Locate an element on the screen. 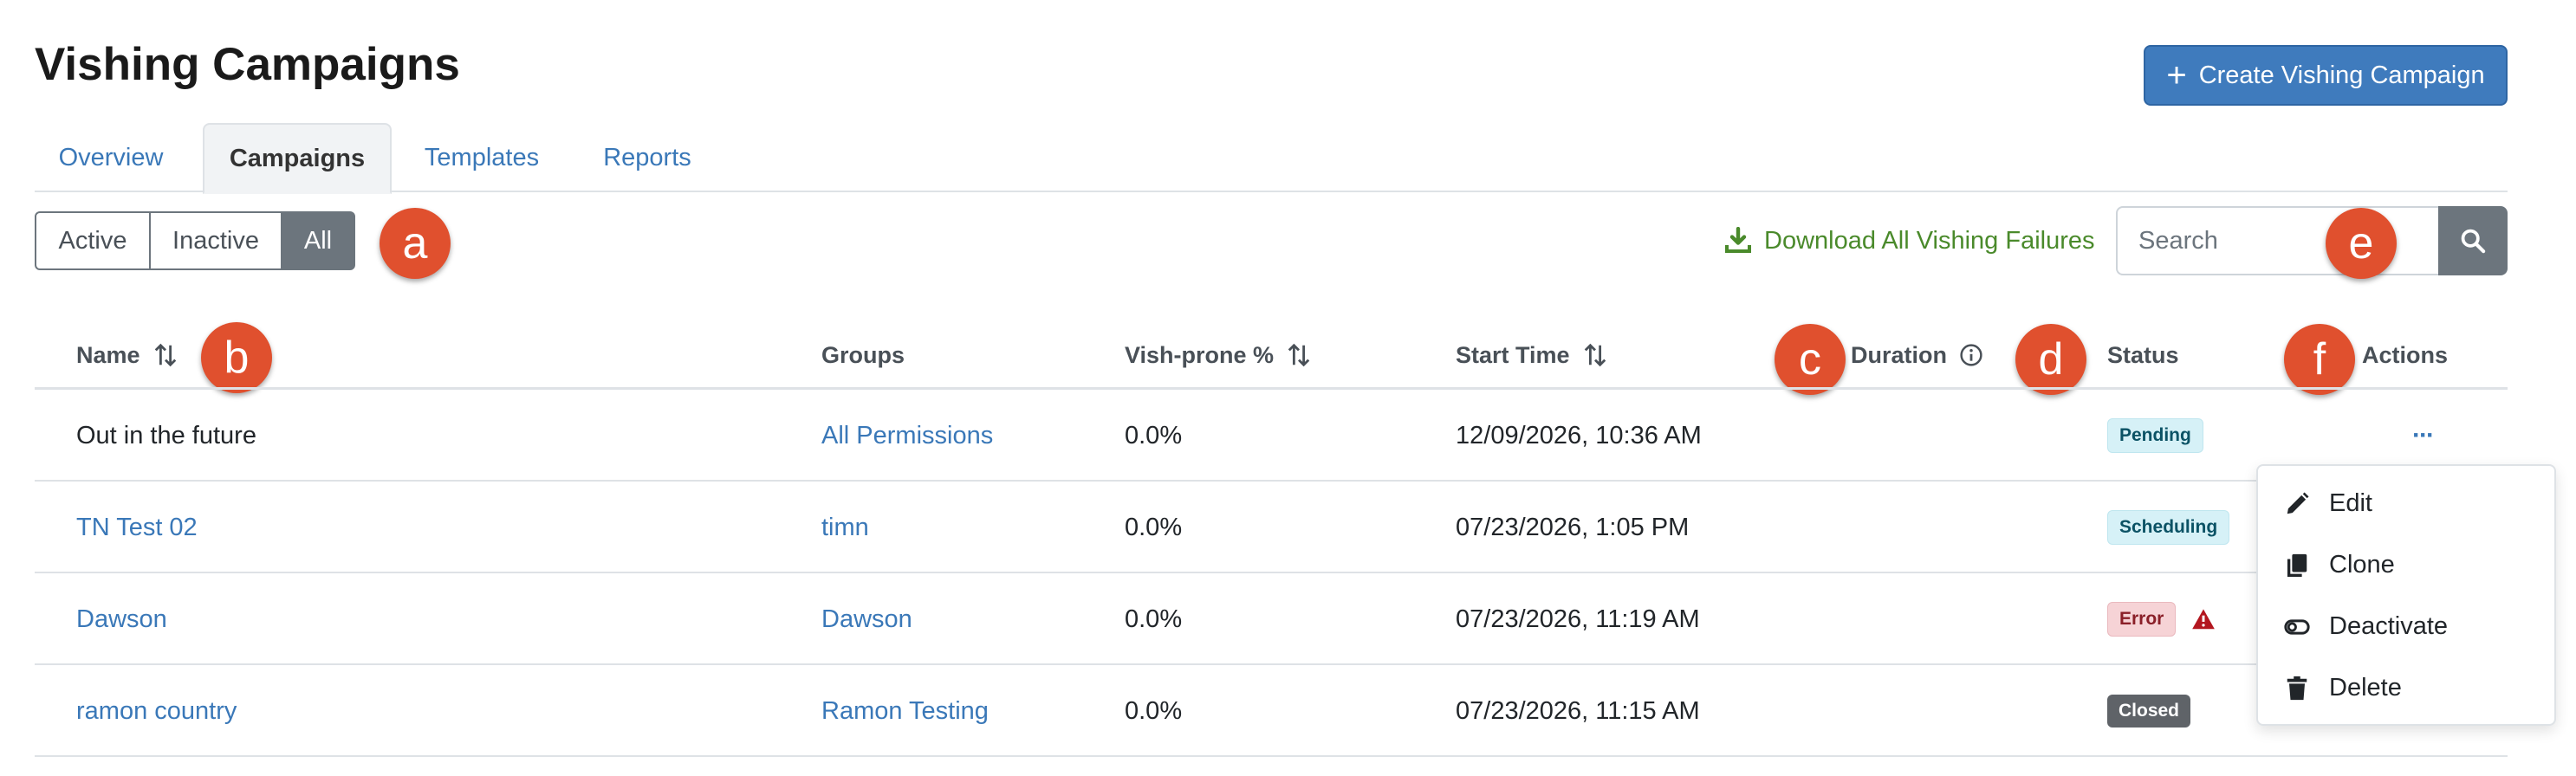 The height and width of the screenshot is (776, 2576). menu-item-clone: Clone is located at coordinates (2406, 565).